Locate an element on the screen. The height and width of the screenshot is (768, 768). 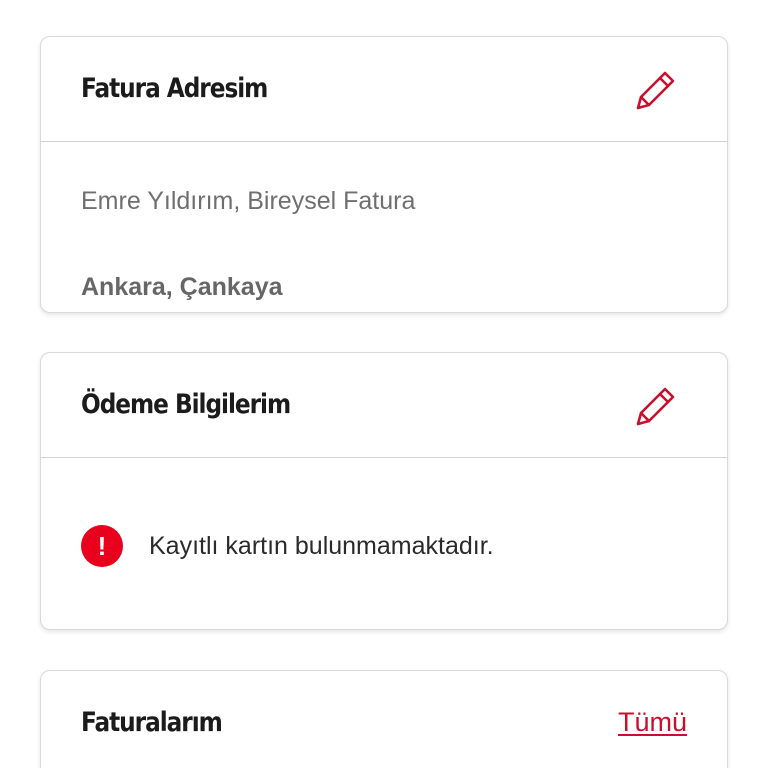
payment-info-header: Ödeme Bilgilerim is located at coordinates (384, 405).